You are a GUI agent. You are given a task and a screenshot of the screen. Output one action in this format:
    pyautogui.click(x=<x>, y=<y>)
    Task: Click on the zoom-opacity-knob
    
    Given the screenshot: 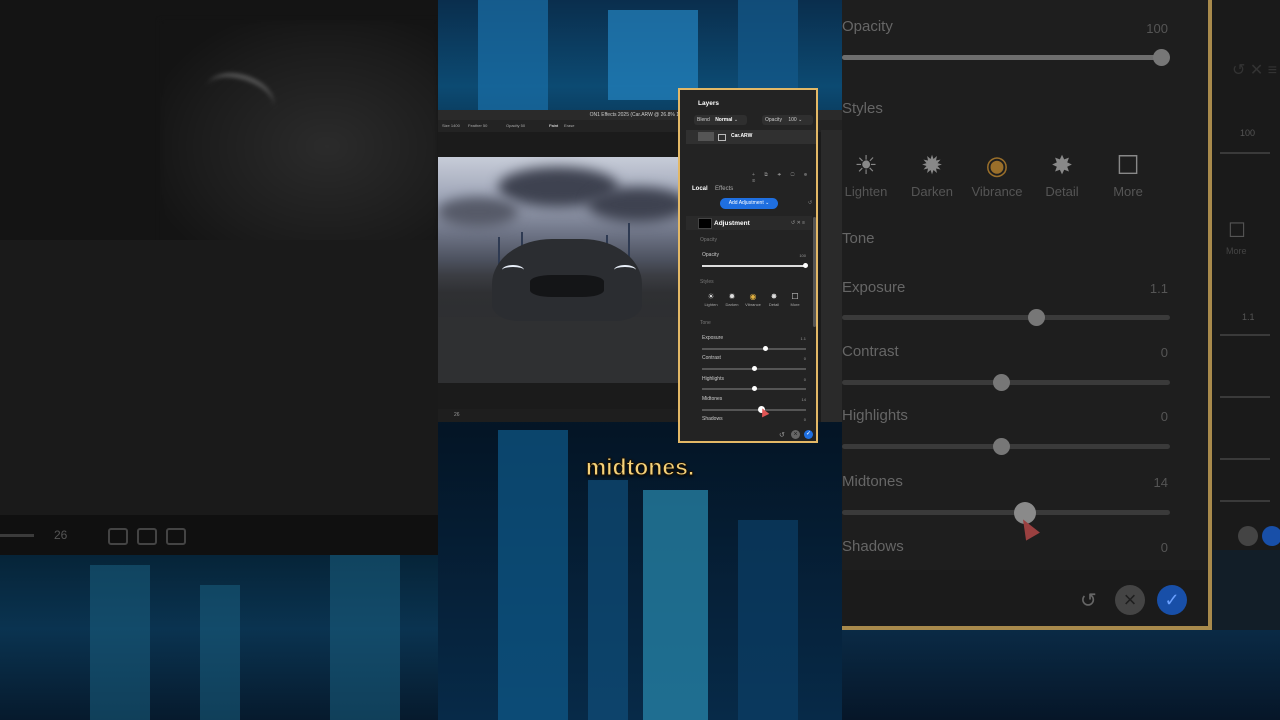 What is the action you would take?
    pyautogui.click(x=1161, y=57)
    